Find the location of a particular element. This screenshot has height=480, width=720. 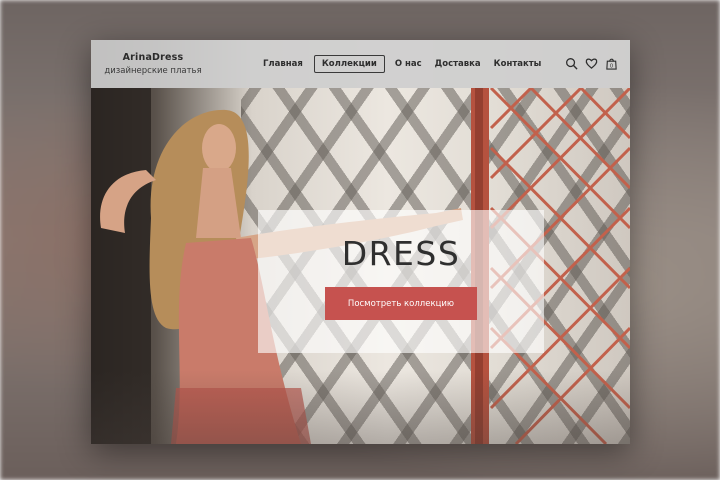

heart-icon is located at coordinates (591, 63).